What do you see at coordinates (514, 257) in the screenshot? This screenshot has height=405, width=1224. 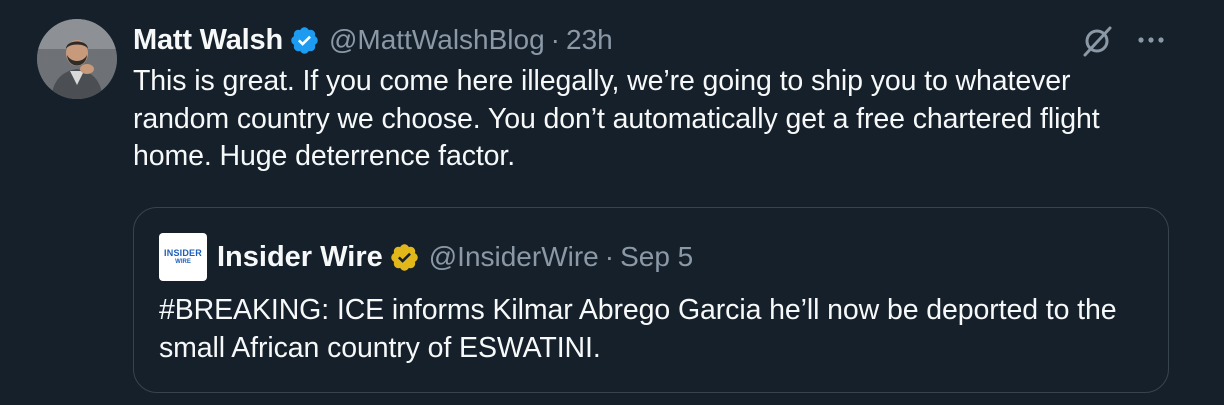 I see `quoted-author-handle: @InsiderWire` at bounding box center [514, 257].